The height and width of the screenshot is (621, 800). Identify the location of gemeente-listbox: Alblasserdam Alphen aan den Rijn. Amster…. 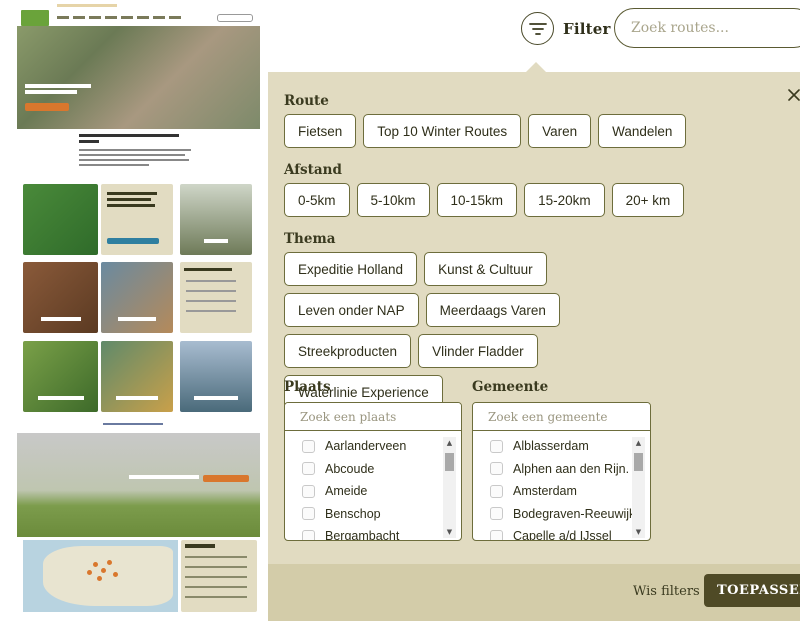
(561, 471).